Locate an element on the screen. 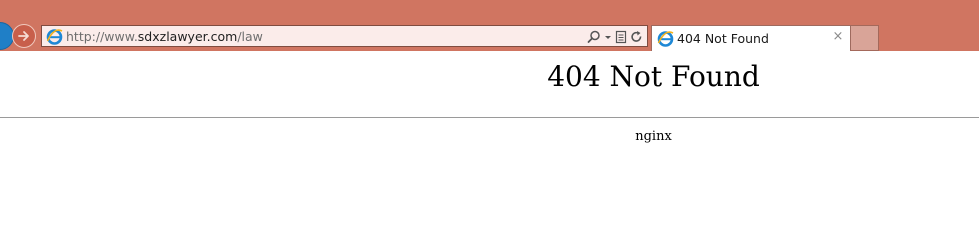  page-title: 404 Not Found is located at coordinates (653, 76).